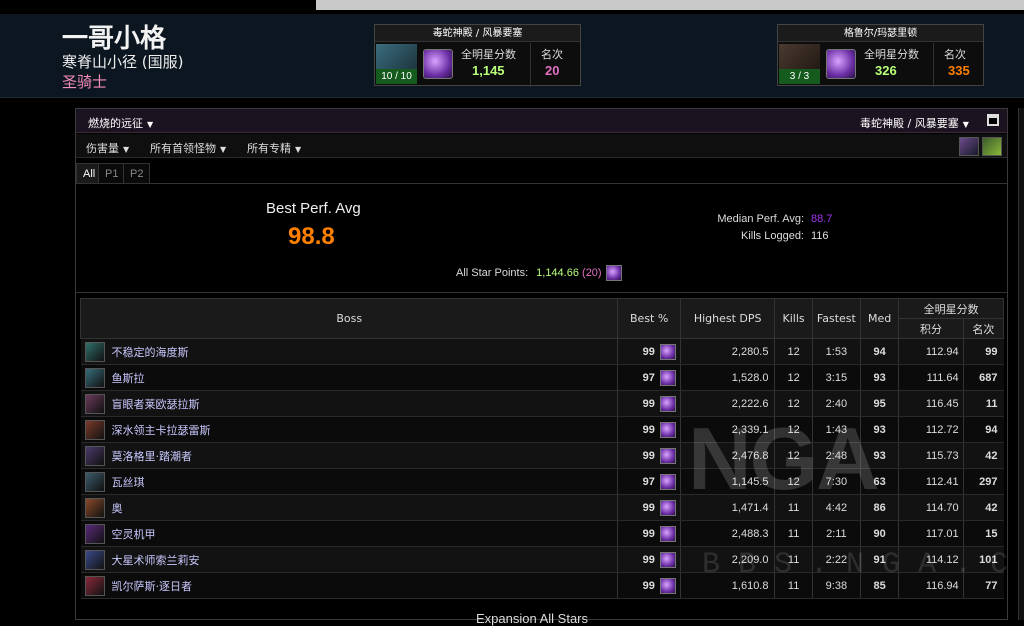  Describe the element at coordinates (931, 377) in the screenshot. I see `all-star-points: 111.64` at that location.